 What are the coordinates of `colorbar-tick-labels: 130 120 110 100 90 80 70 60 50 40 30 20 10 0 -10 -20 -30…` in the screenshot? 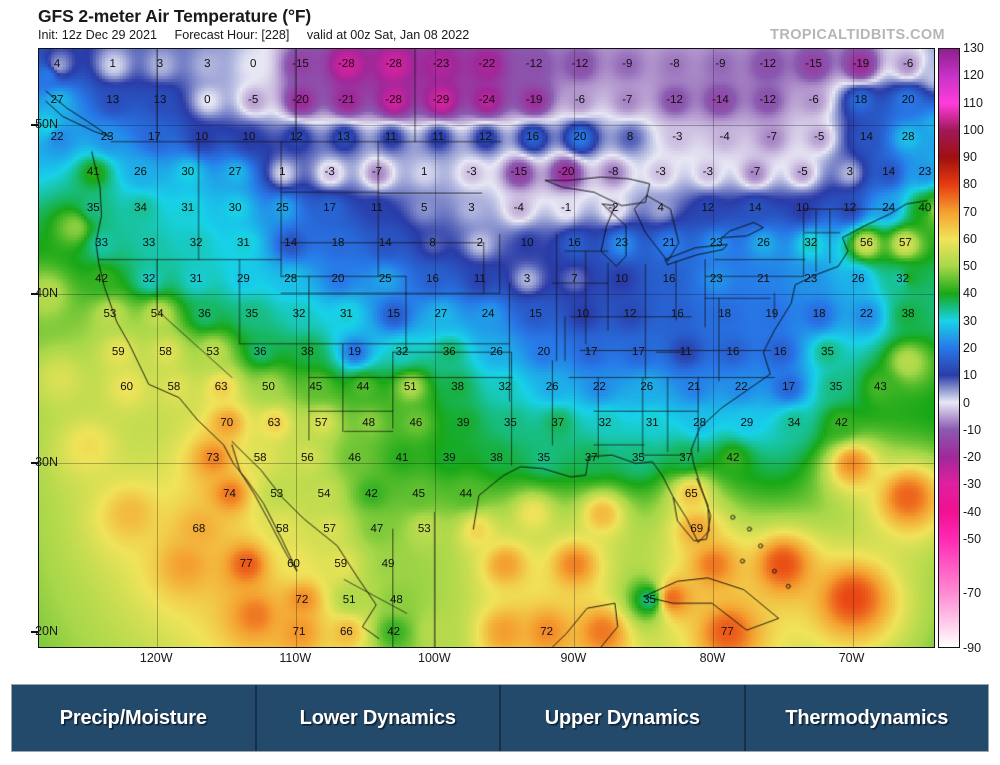 It's located at (981, 348).